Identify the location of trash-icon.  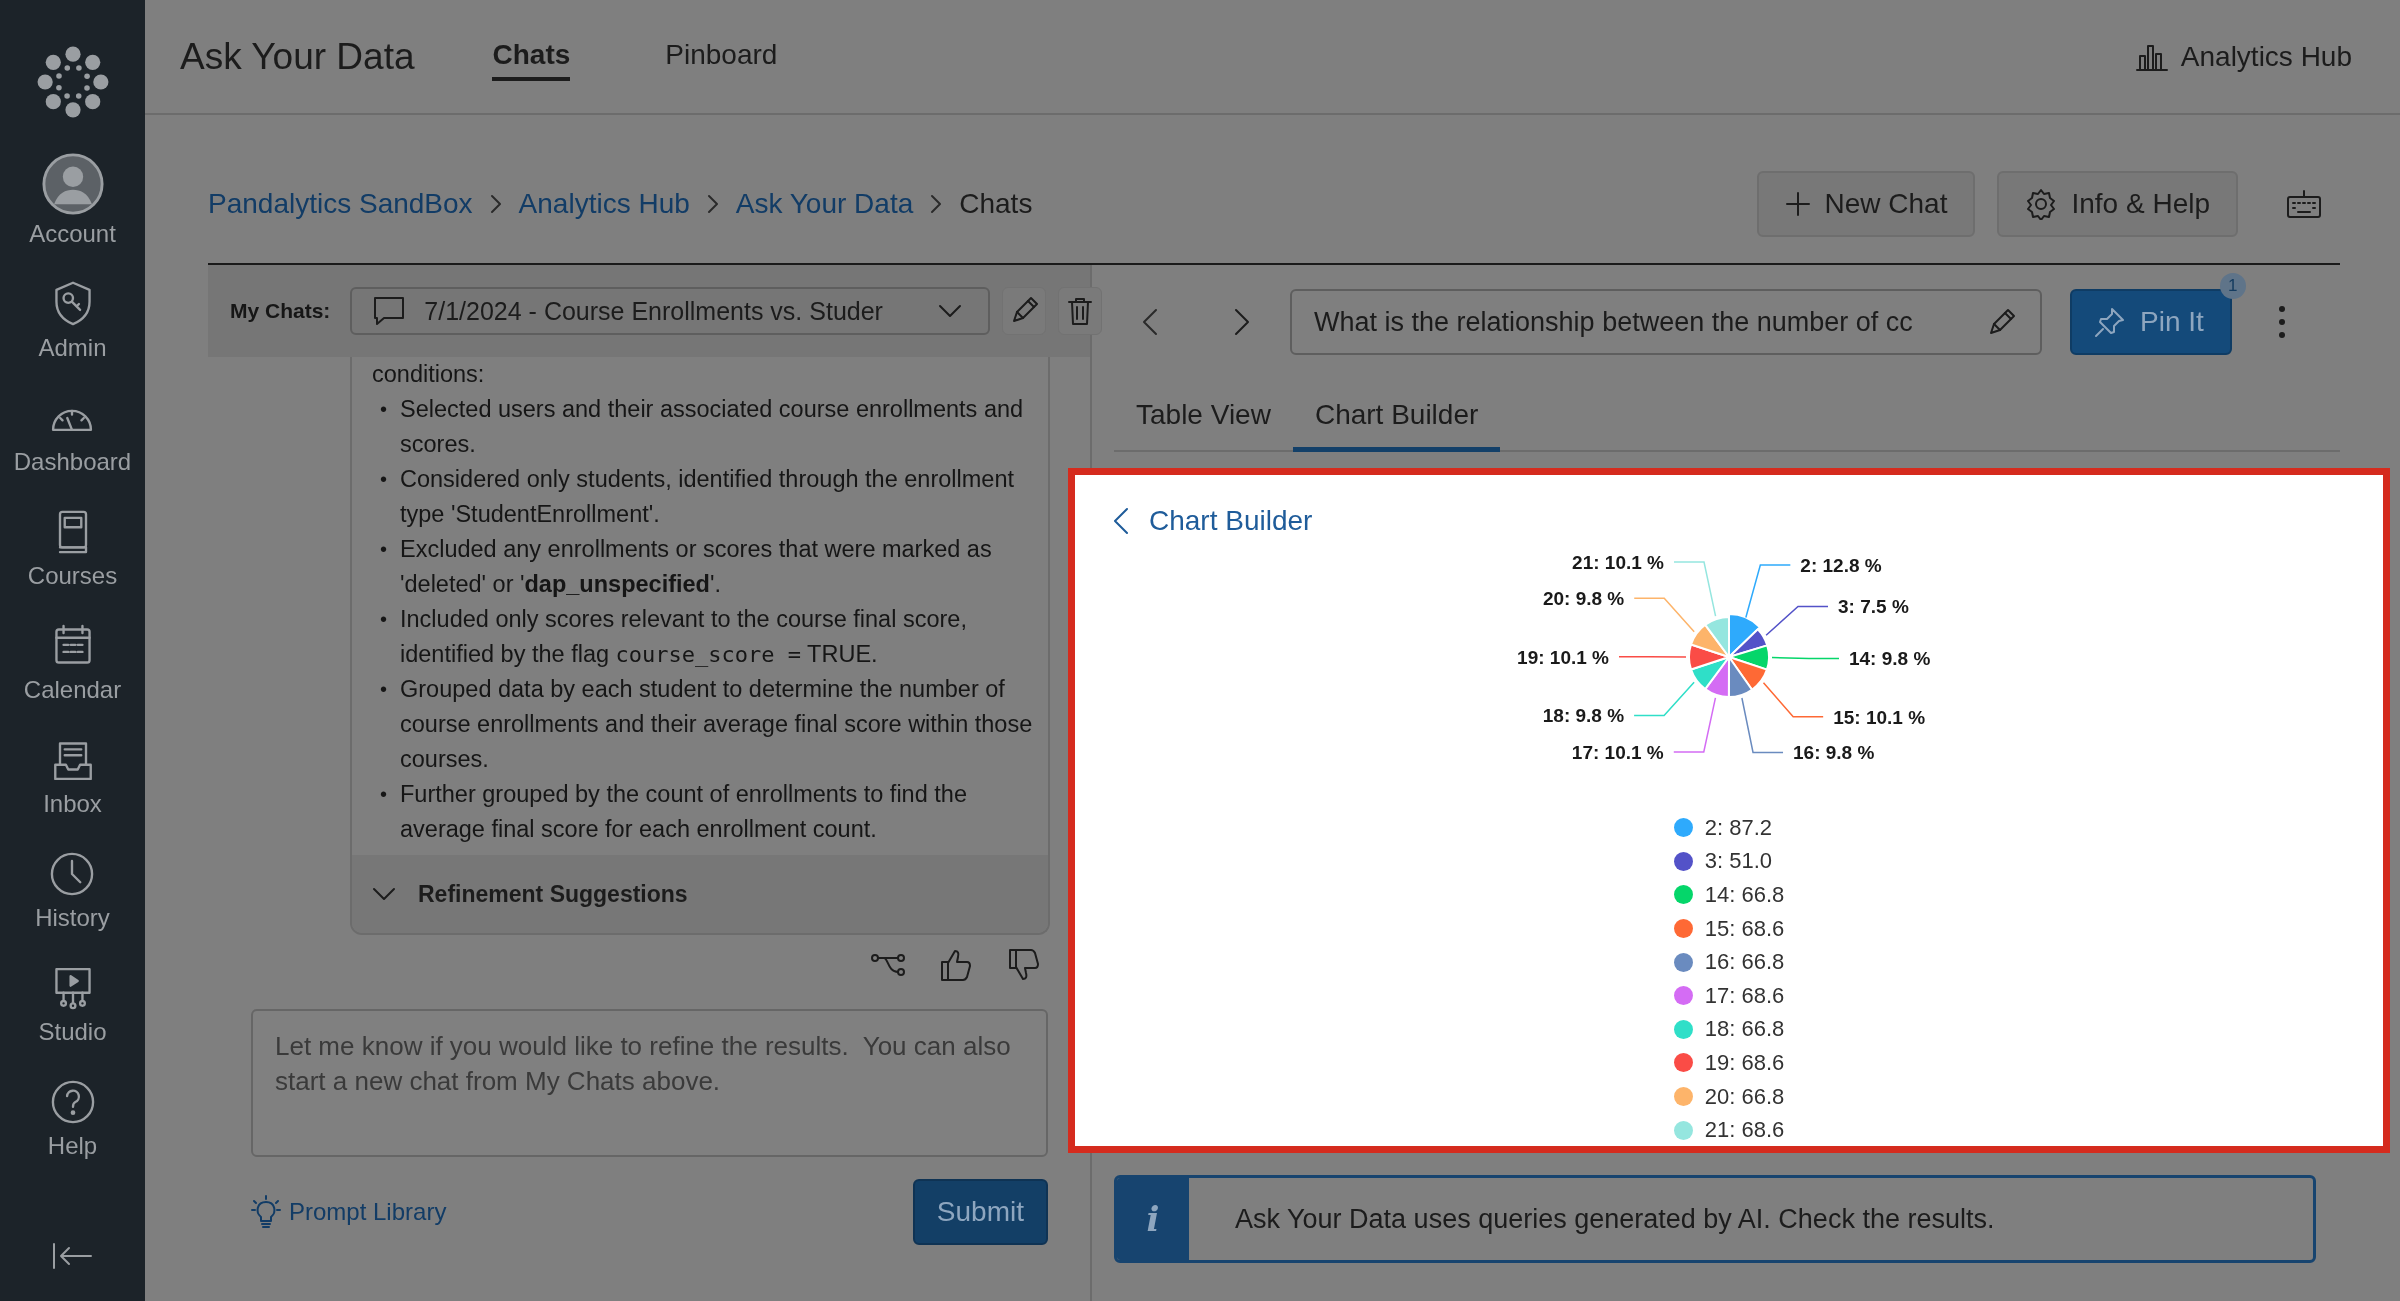
(1080, 311).